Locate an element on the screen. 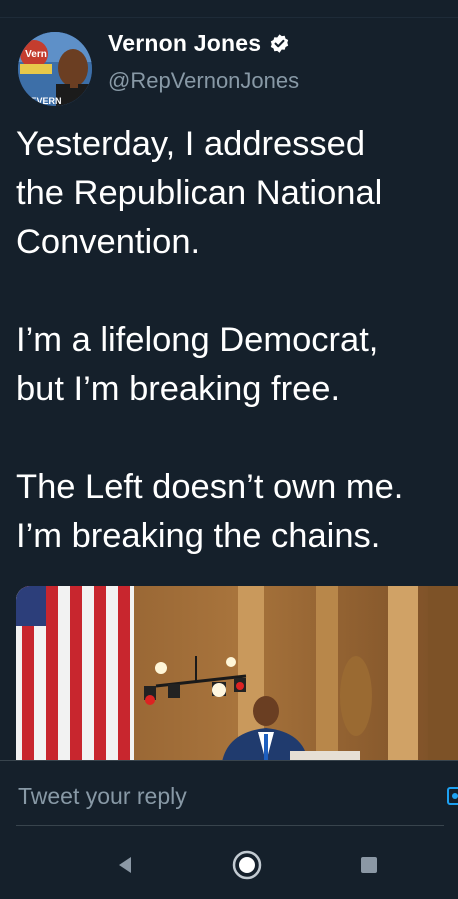  avatar: Vern THEVERN is located at coordinates (55, 69).